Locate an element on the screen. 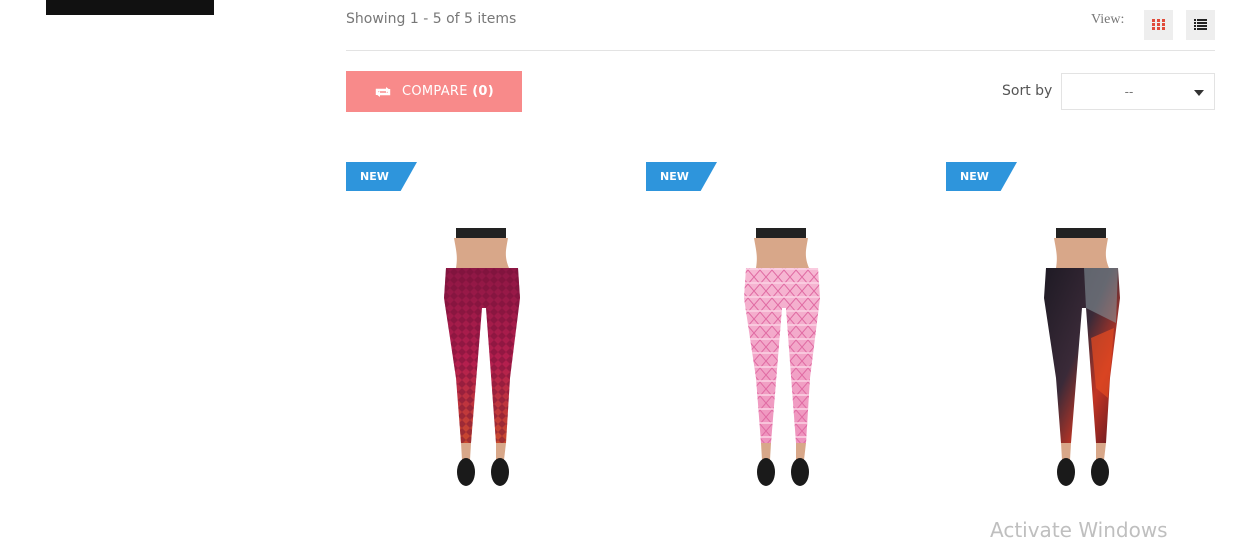  sort-label: Sort by is located at coordinates (1027, 91).